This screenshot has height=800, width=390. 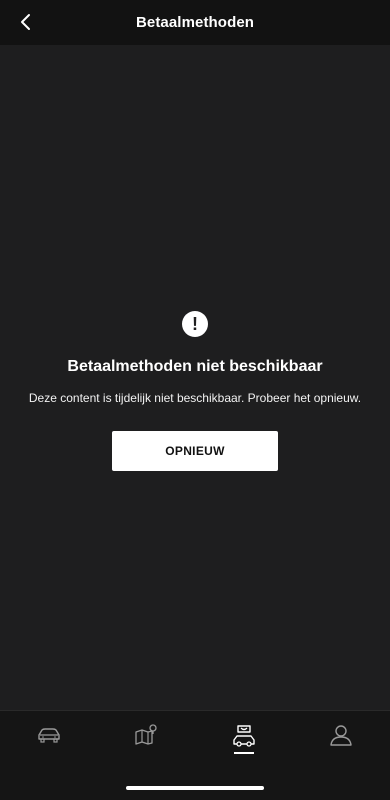 I want to click on back-button, so click(x=26, y=22).